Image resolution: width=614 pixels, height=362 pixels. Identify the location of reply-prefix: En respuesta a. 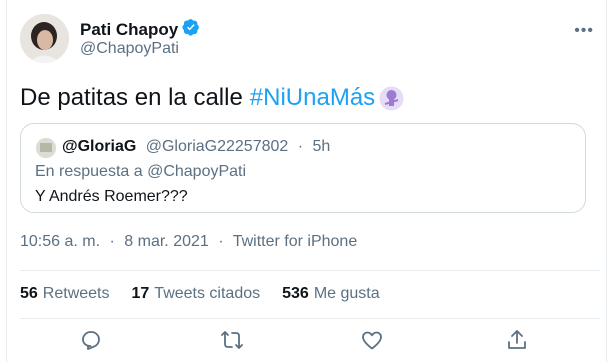
(89, 171).